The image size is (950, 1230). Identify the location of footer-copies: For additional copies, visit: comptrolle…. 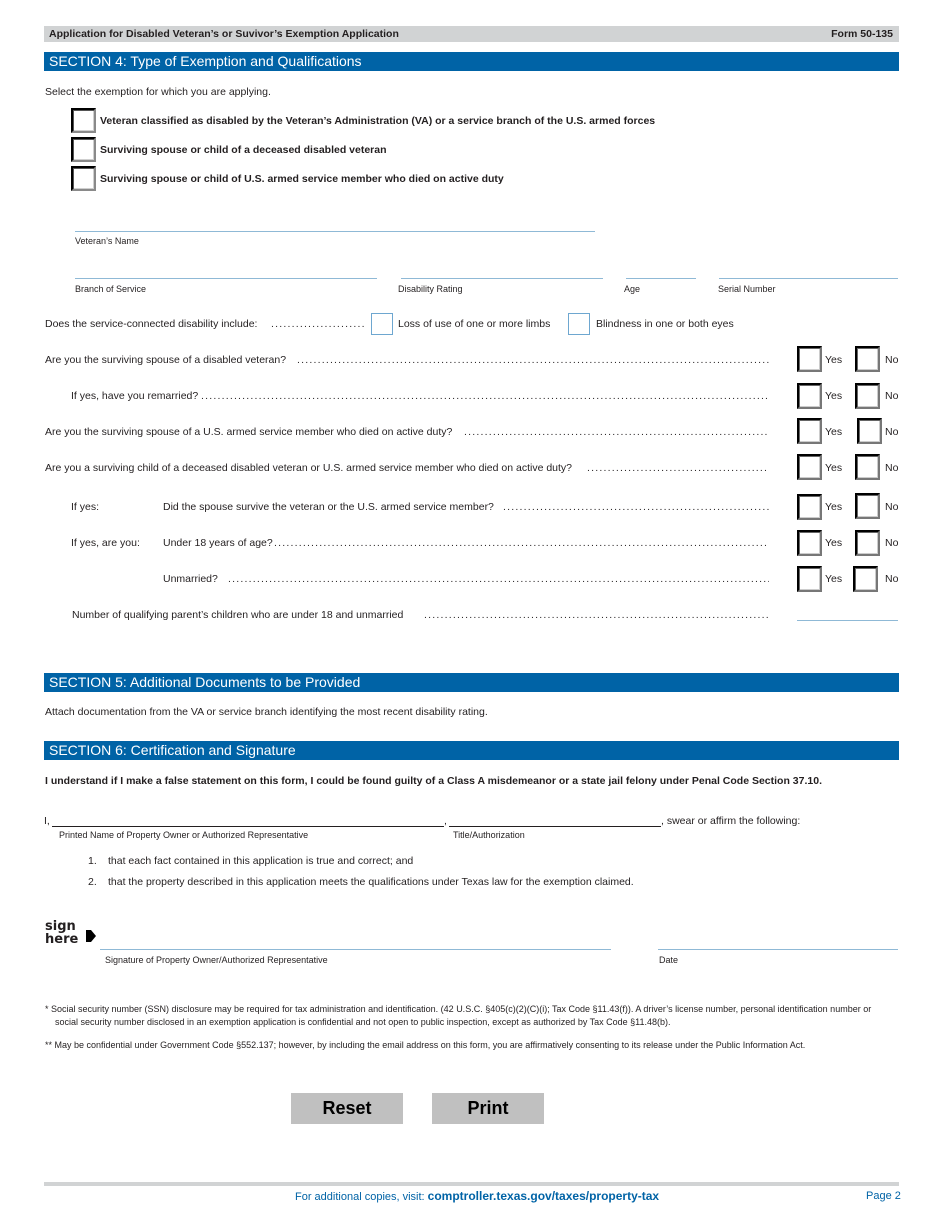
(477, 1196).